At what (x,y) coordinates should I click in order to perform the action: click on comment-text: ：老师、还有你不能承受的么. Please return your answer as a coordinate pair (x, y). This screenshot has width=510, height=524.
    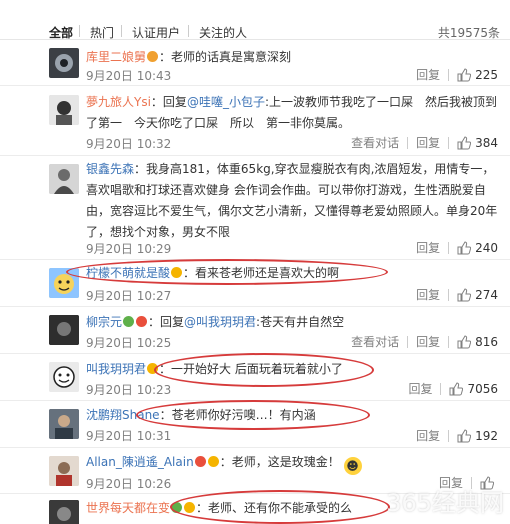
    Looking at the image, I should click on (274, 508).